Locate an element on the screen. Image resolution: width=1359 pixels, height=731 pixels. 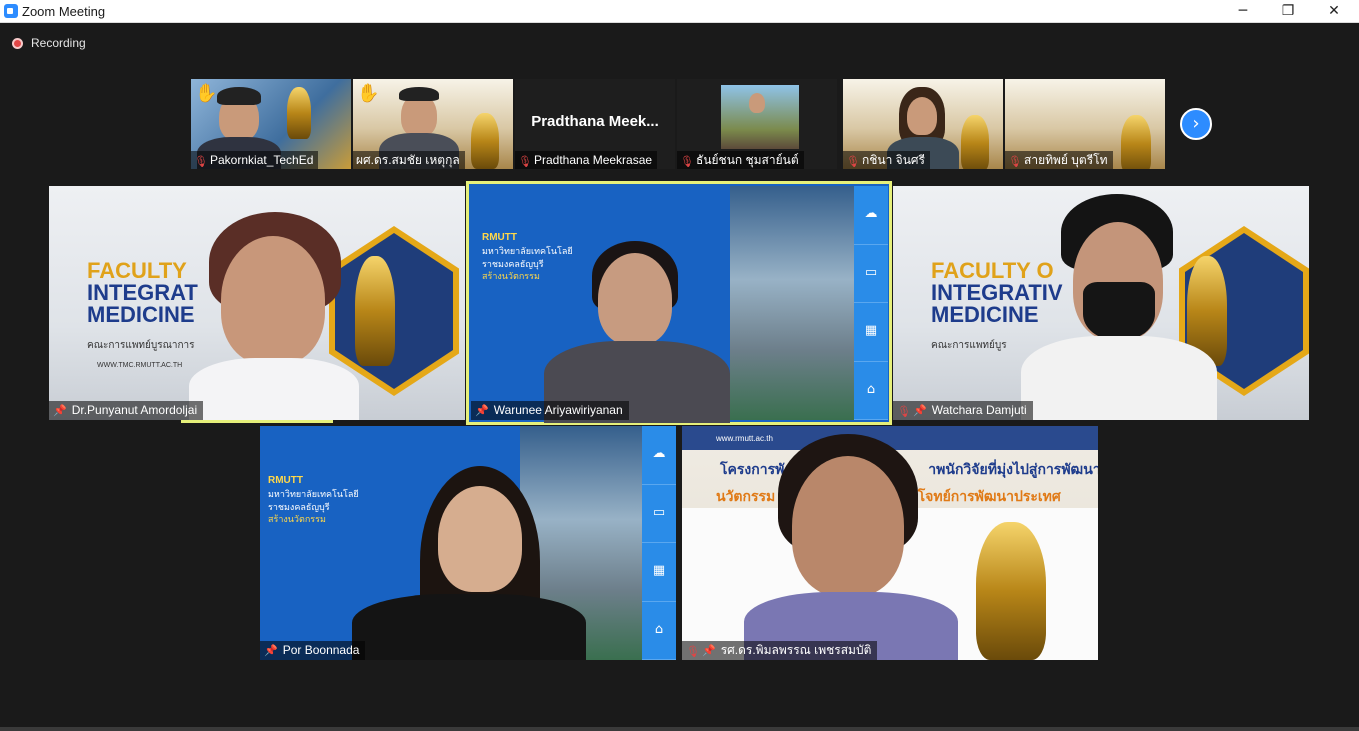
participant-name: Pakornkiat_TechEd is located at coordinates (262, 160).